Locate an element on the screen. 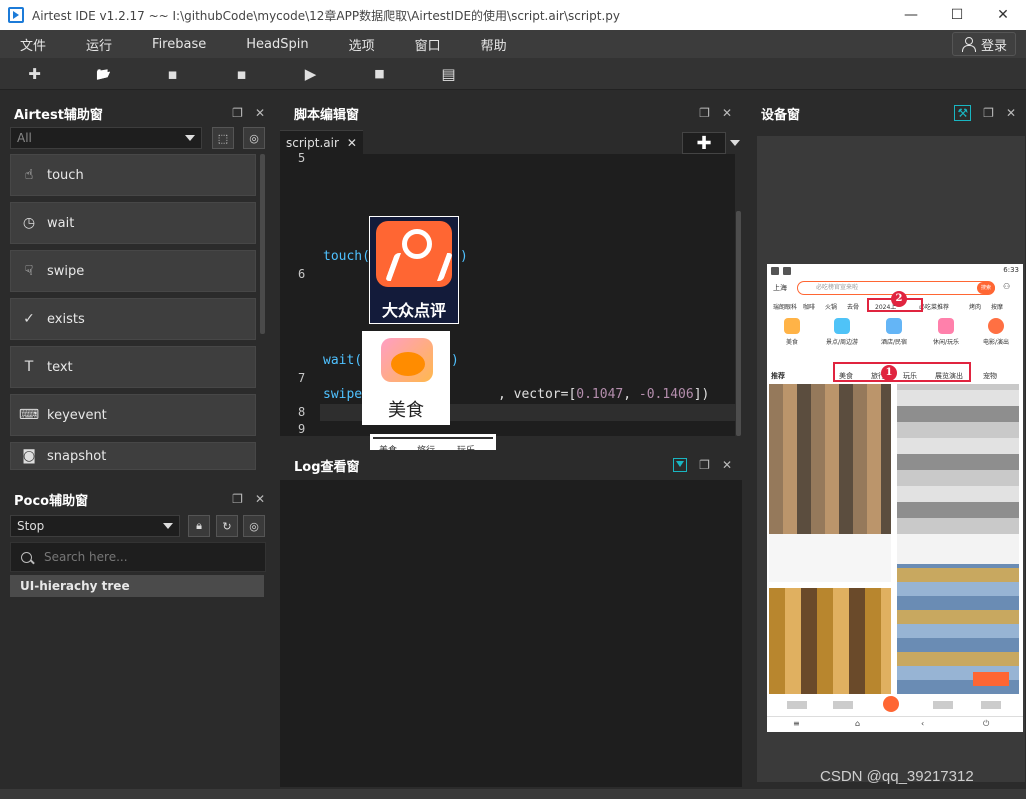 Image resolution: width=1026 pixels, height=799 pixels. poco-panel-header: Poco辅助窗 ❐ ✕ is located at coordinates (137, 499).